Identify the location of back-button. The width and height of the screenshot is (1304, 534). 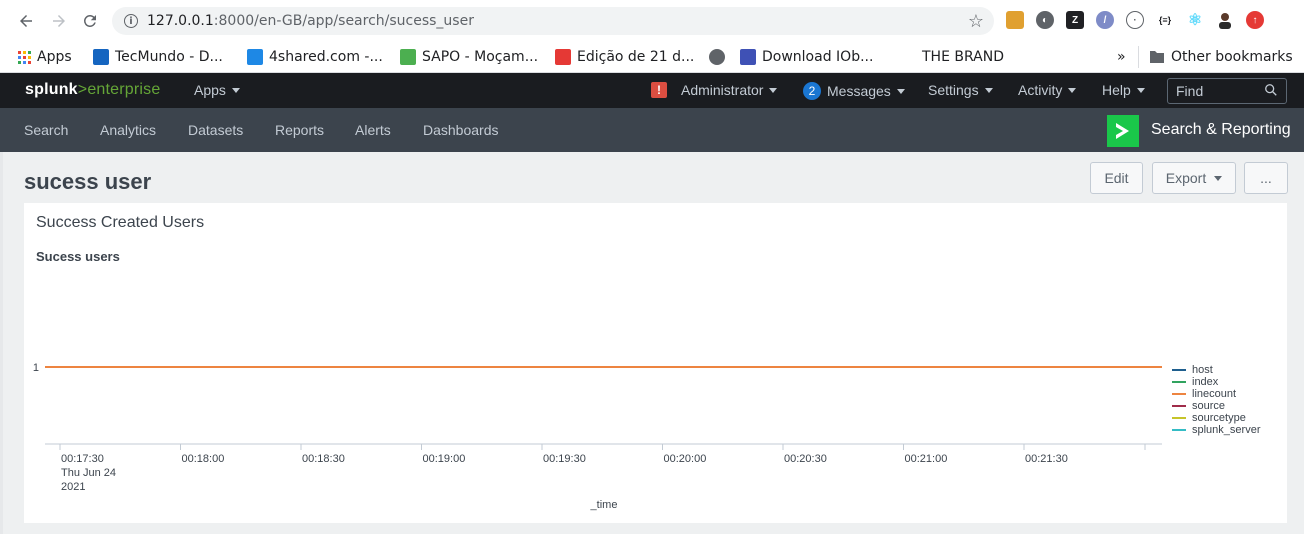
(26, 21).